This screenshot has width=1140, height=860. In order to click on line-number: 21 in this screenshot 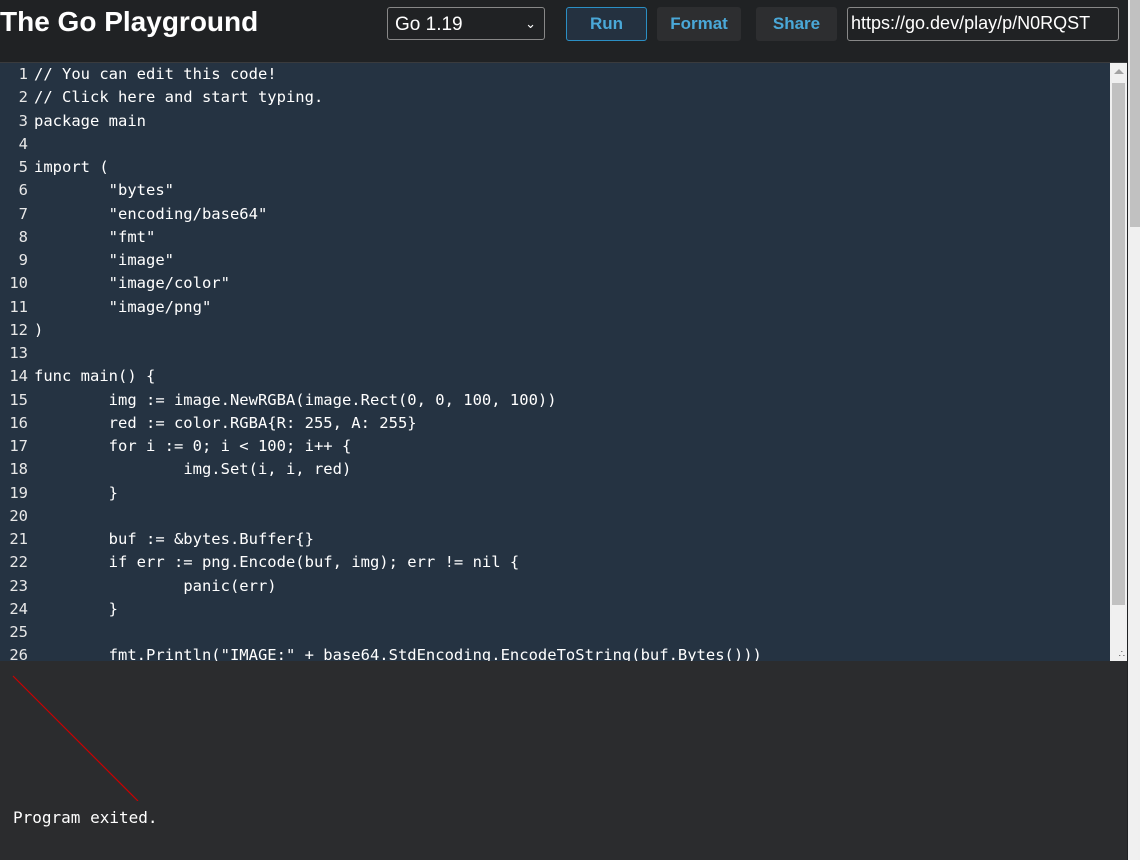, I will do `click(18, 539)`.